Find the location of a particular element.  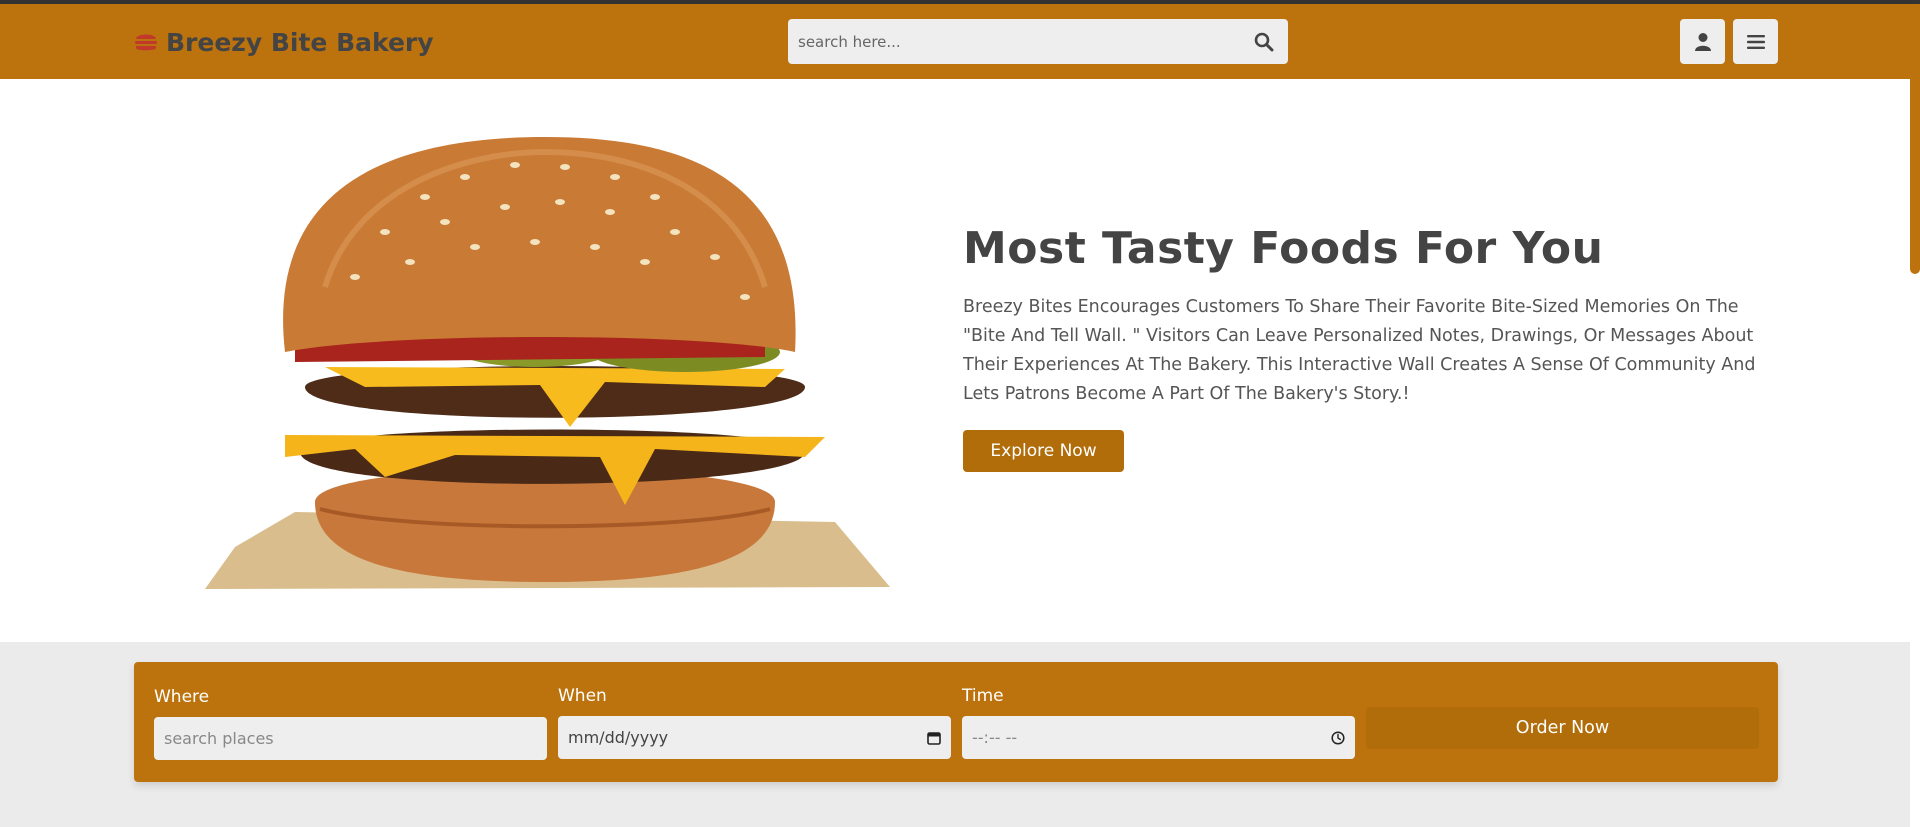

logo-text: Breezy Bite Bakery is located at coordinates (300, 42).